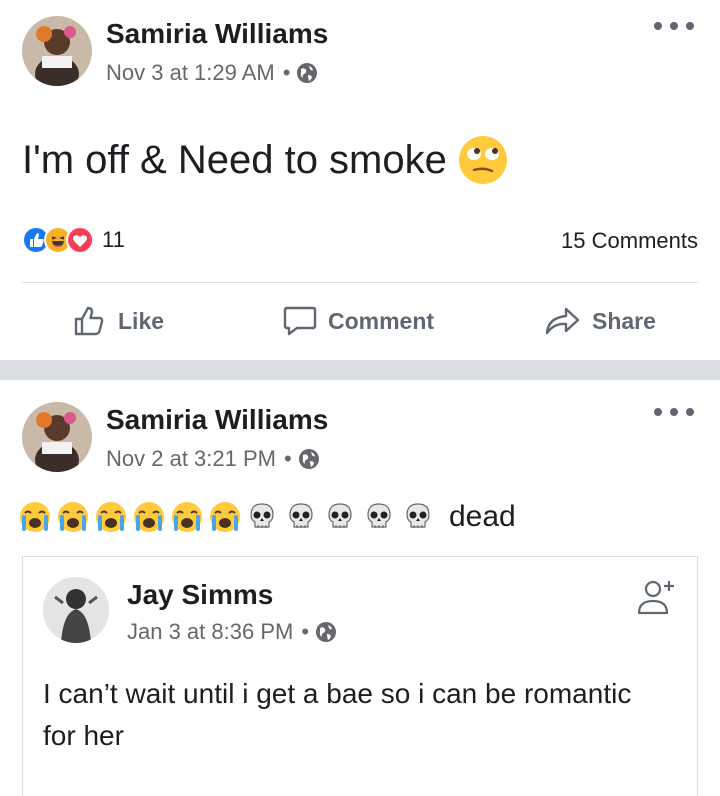  I want to click on comments-count-link: 15 Comments, so click(629, 241).